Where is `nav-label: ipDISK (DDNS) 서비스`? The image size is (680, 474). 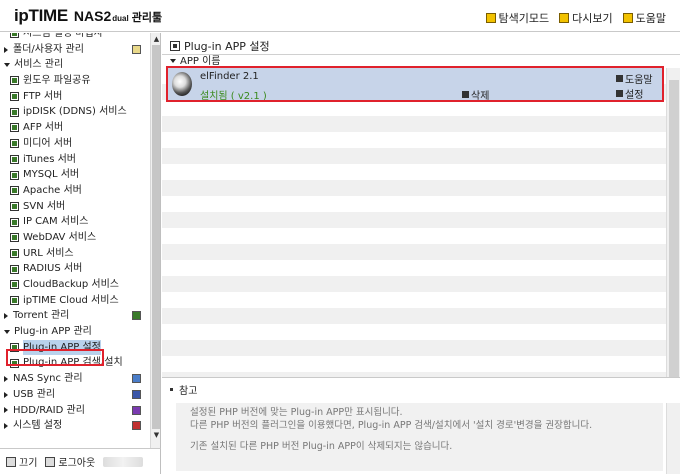 nav-label: ipDISK (DDNS) 서비스 is located at coordinates (75, 112).